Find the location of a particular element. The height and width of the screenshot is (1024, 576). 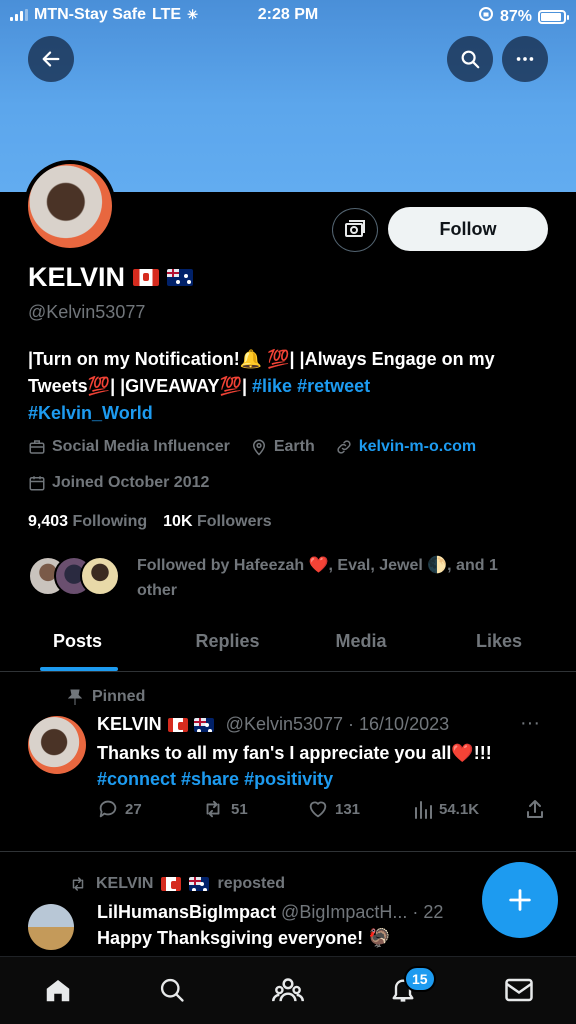

tab-posts: Posts is located at coordinates (77, 643).